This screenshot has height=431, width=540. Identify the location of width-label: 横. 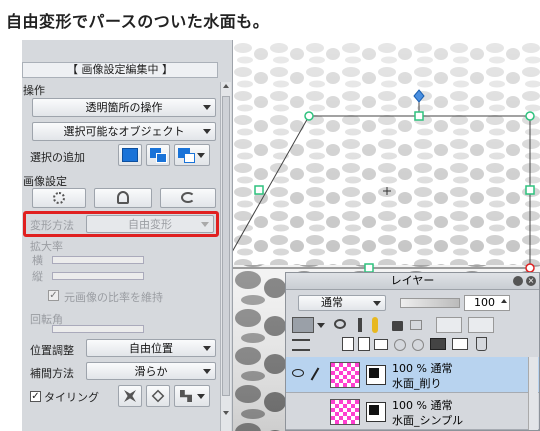
(37, 260).